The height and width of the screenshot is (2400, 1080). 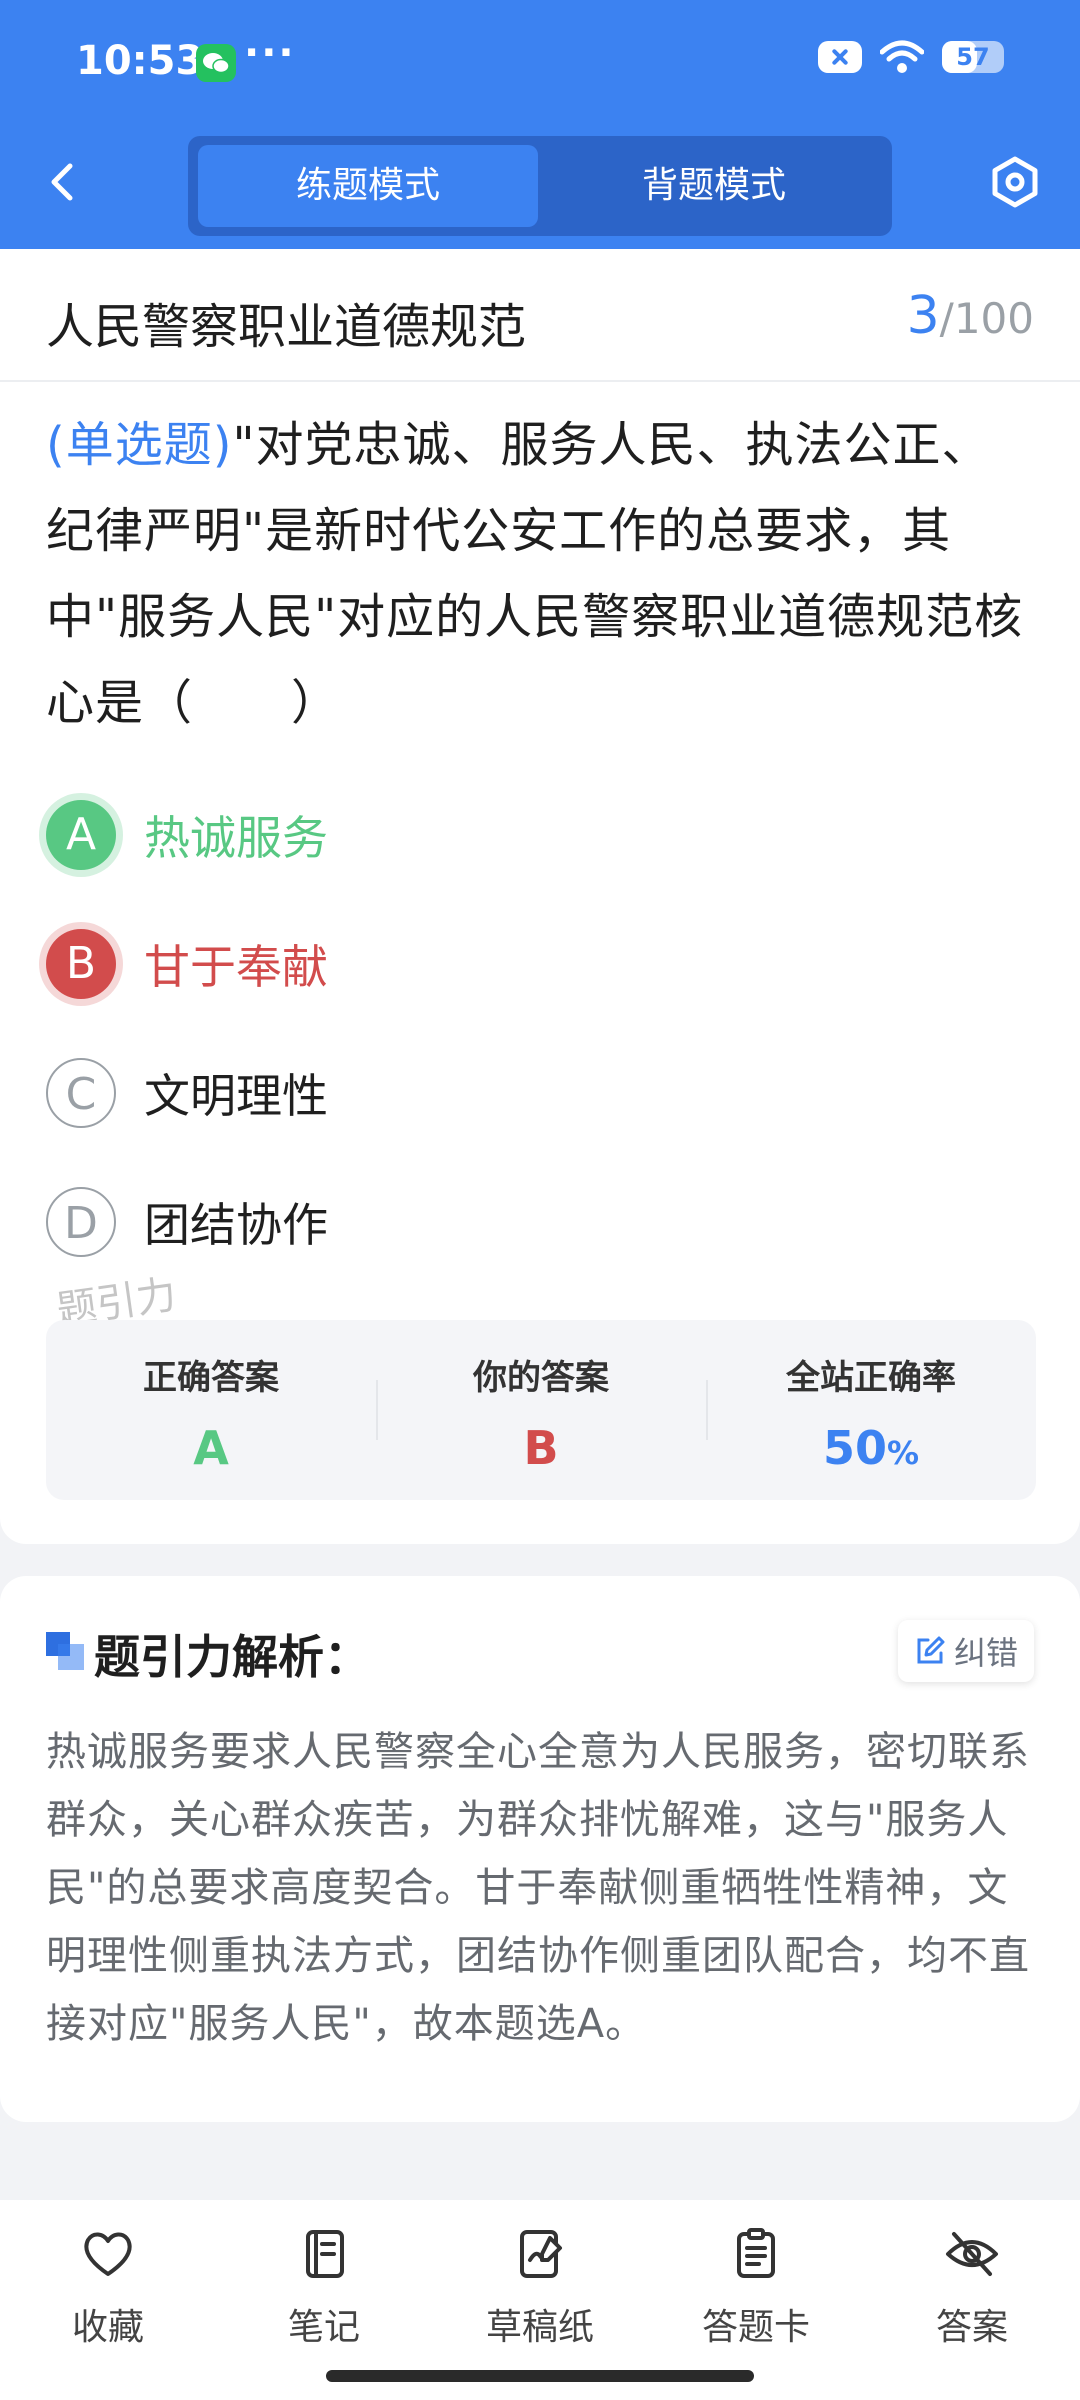 What do you see at coordinates (368, 186) in the screenshot?
I see `tab-practice-mode: 练题模式` at bounding box center [368, 186].